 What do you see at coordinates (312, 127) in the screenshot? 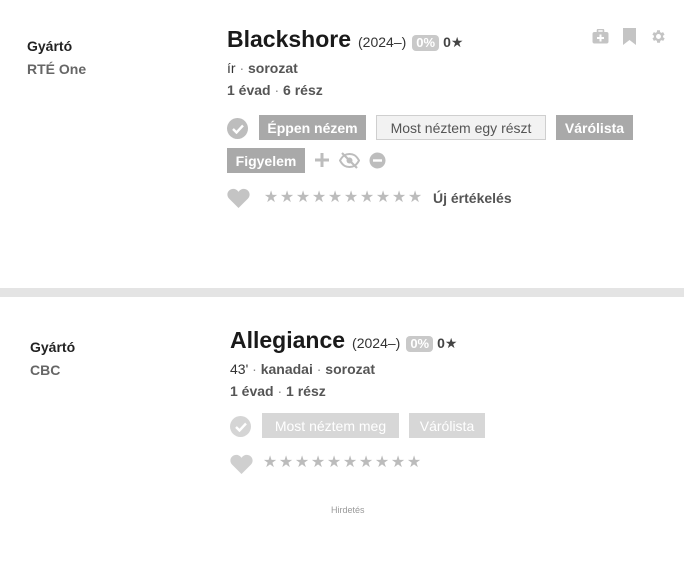
I see `watching-button: Éppen nézem` at bounding box center [312, 127].